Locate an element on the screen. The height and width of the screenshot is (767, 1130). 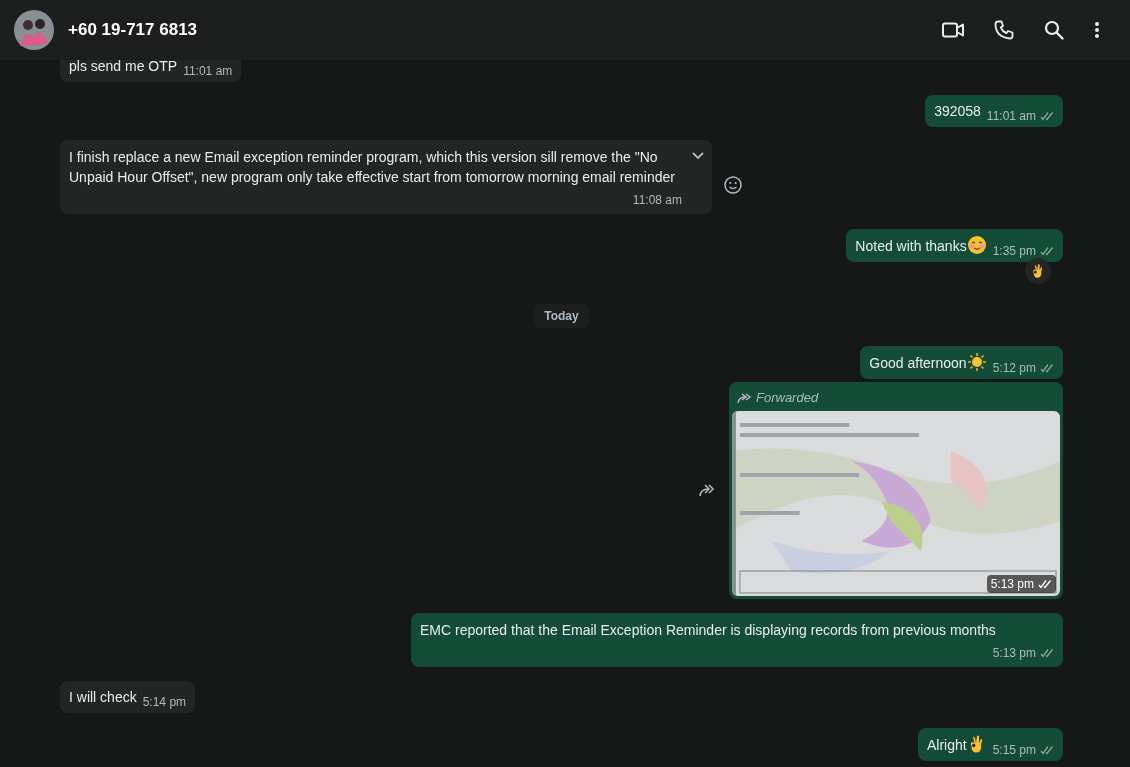
message-text: 392058 is located at coordinates (957, 111).